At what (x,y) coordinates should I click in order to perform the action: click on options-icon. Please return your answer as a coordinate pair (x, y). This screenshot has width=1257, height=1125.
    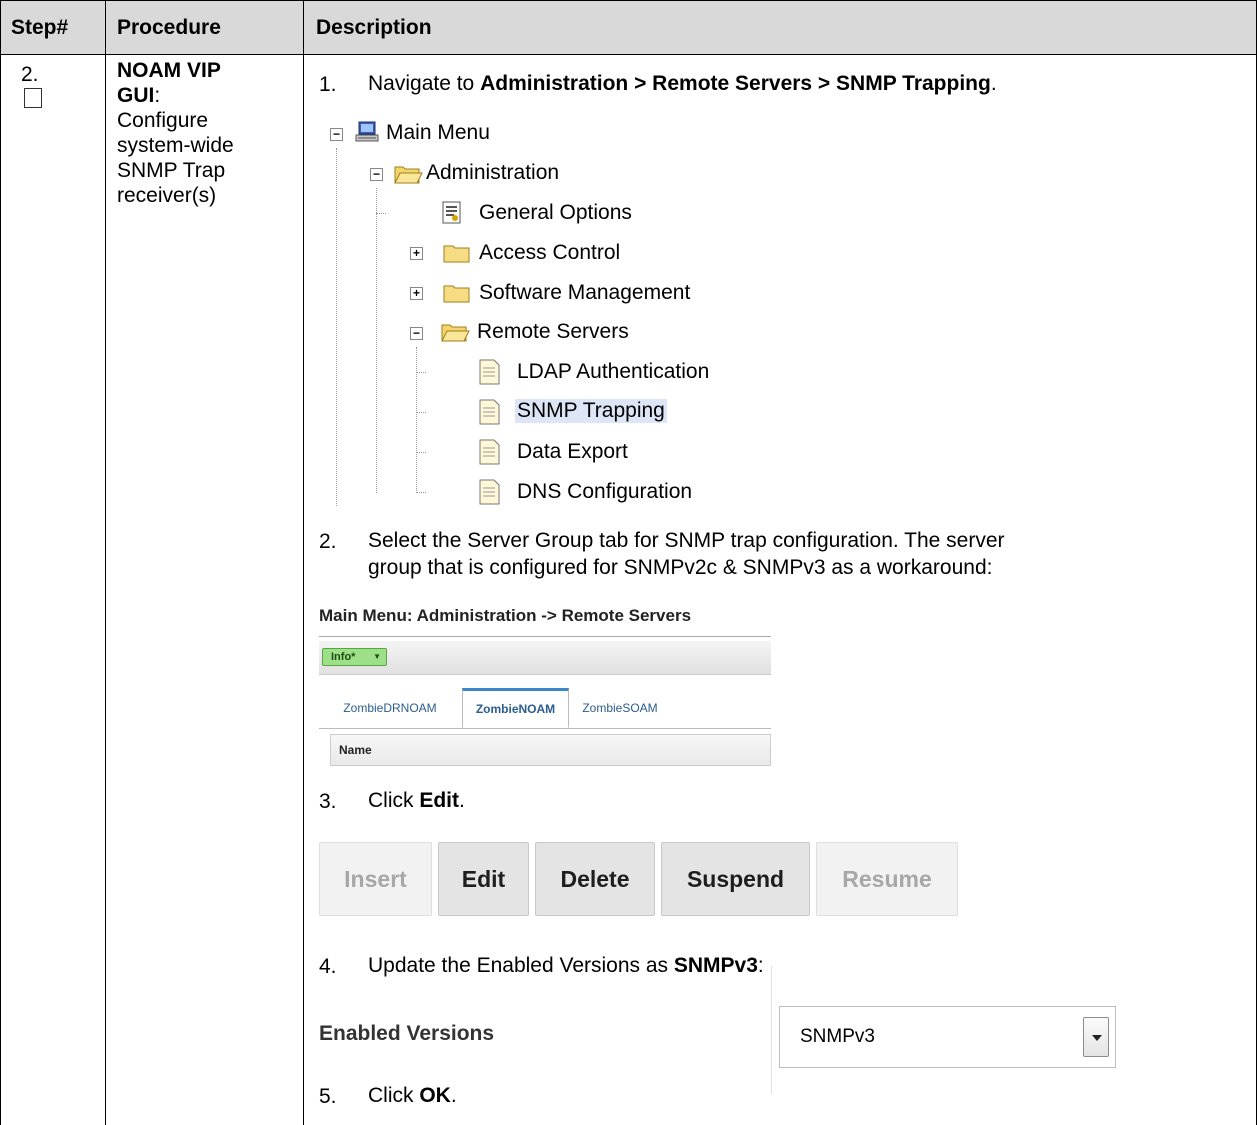
    Looking at the image, I should click on (451, 212).